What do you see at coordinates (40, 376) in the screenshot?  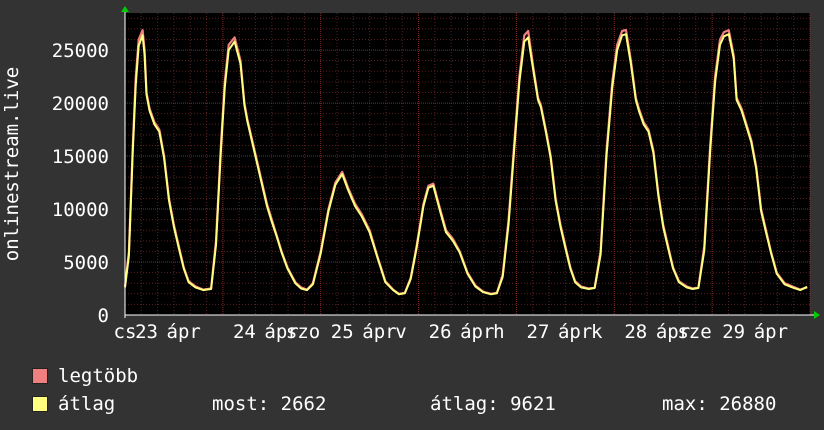 I see `legend-swatch-max` at bounding box center [40, 376].